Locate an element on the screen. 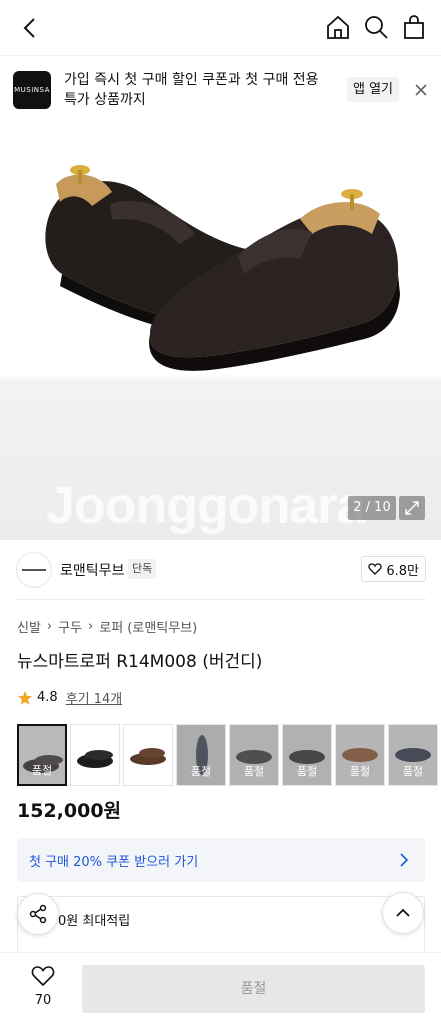 Image resolution: width=441 pixels, height=1024 pixels. scroll-top-button is located at coordinates (403, 913).